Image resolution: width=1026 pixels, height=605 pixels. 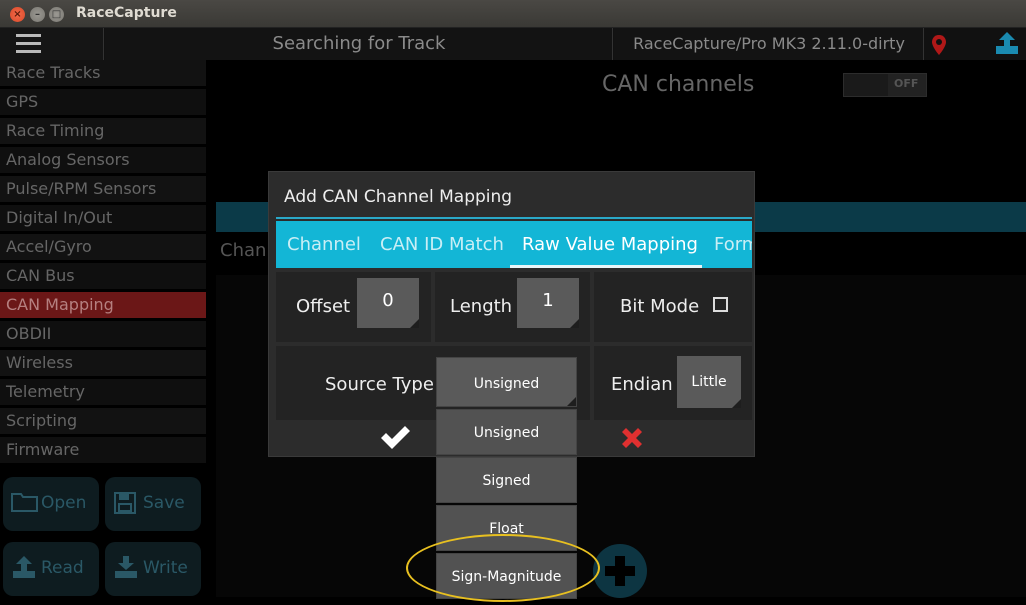 I want to click on read-button-label: Read, so click(x=62, y=568).